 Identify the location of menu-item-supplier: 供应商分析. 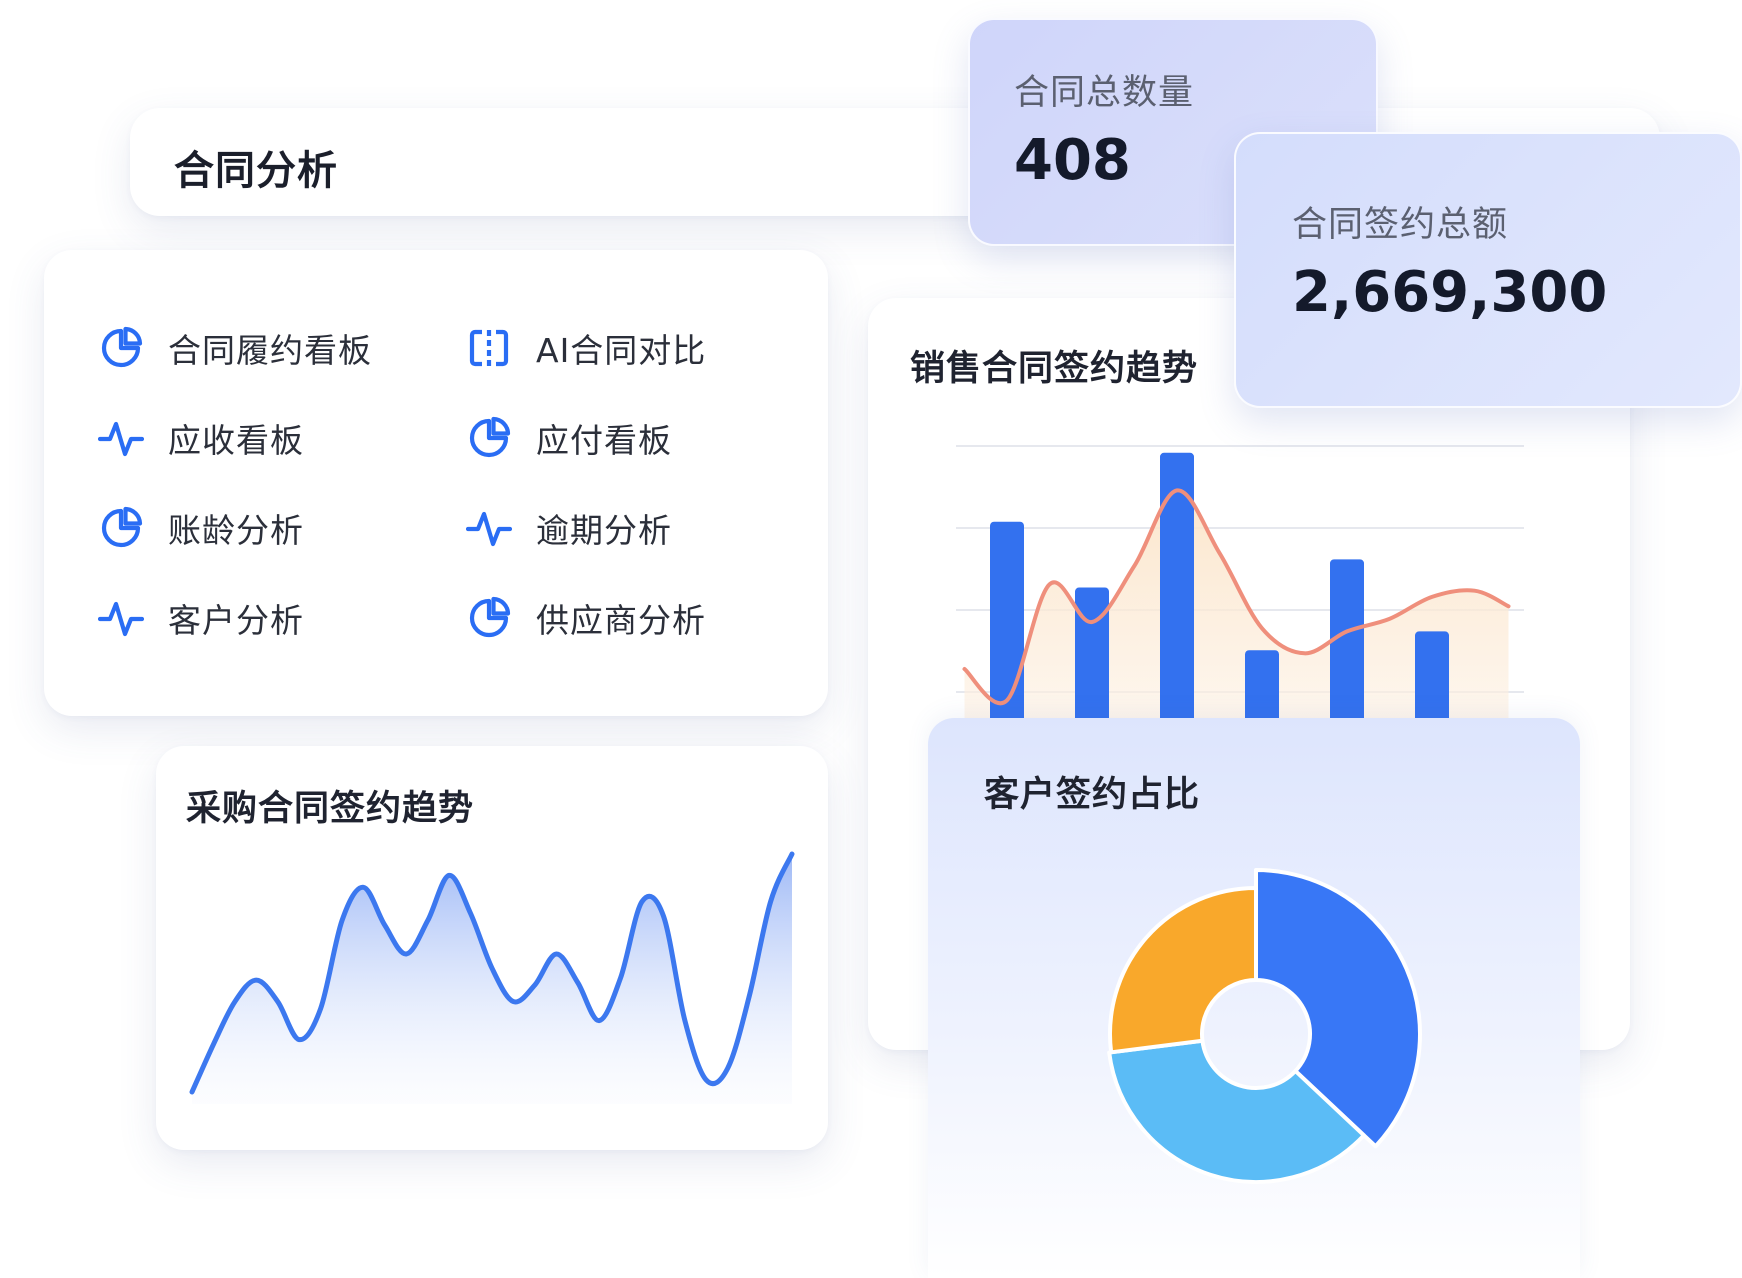
(585, 618).